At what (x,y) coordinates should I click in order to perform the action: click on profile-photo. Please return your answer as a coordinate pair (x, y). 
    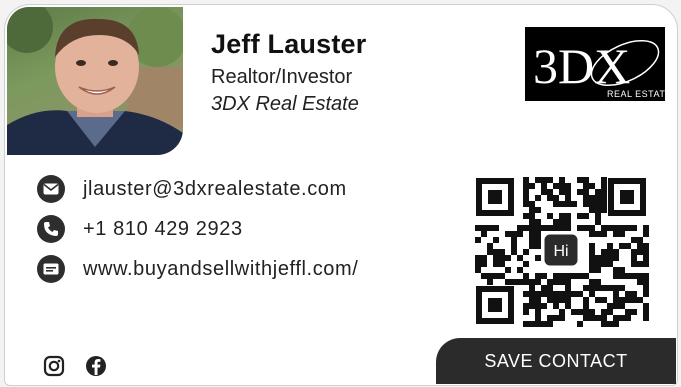
    Looking at the image, I should click on (95, 81).